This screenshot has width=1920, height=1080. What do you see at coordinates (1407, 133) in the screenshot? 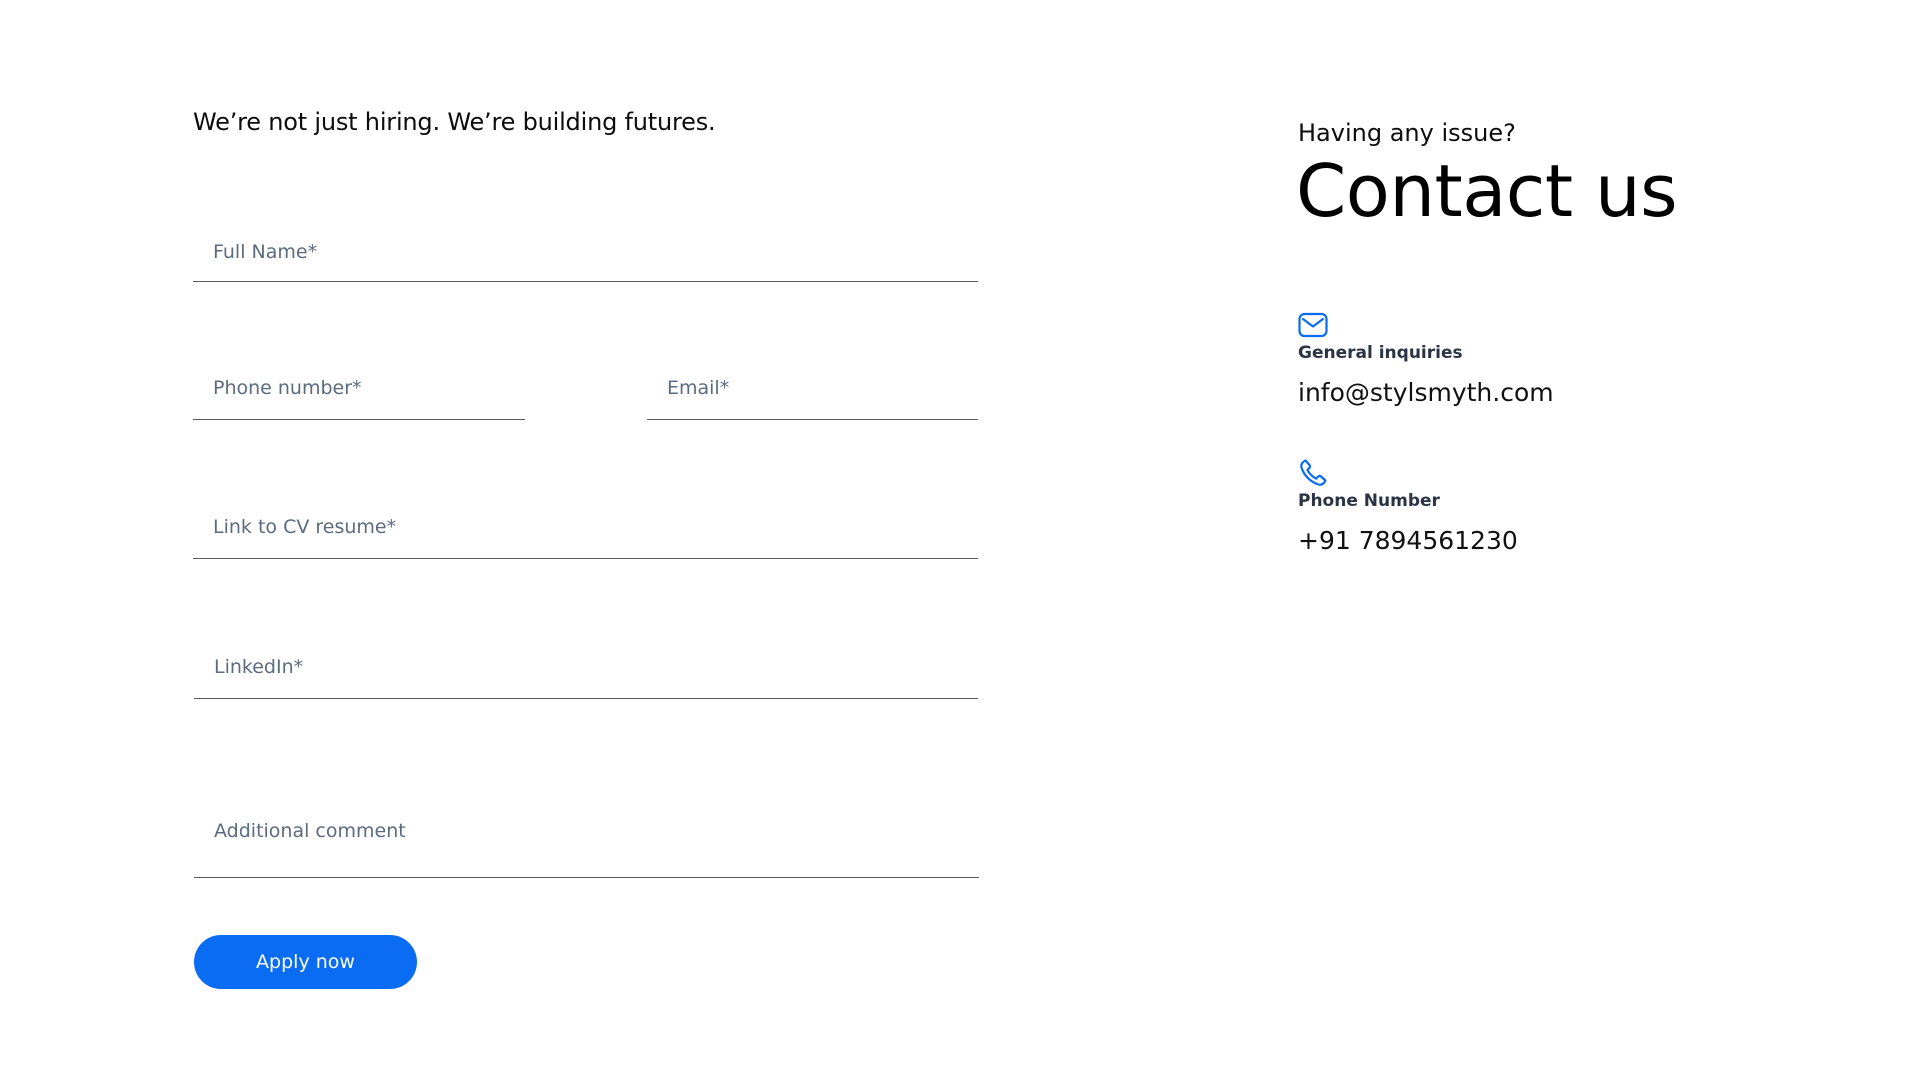
I see `contact-subheading: Having any issue?` at bounding box center [1407, 133].